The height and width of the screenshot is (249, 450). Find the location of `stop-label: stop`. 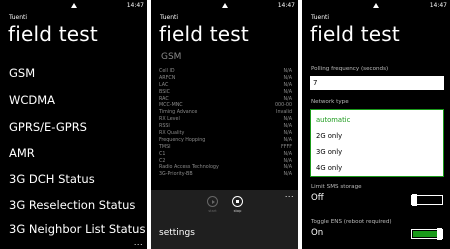

stop-label: stop is located at coordinates (237, 211).